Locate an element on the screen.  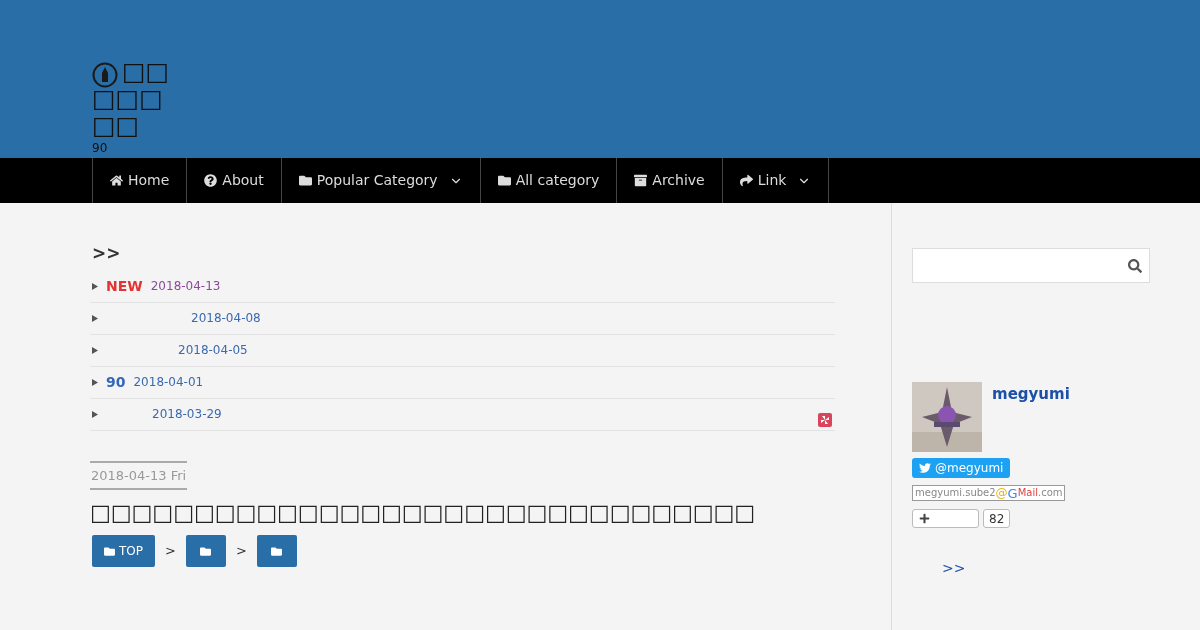
count-label: 90 is located at coordinates (116, 382).